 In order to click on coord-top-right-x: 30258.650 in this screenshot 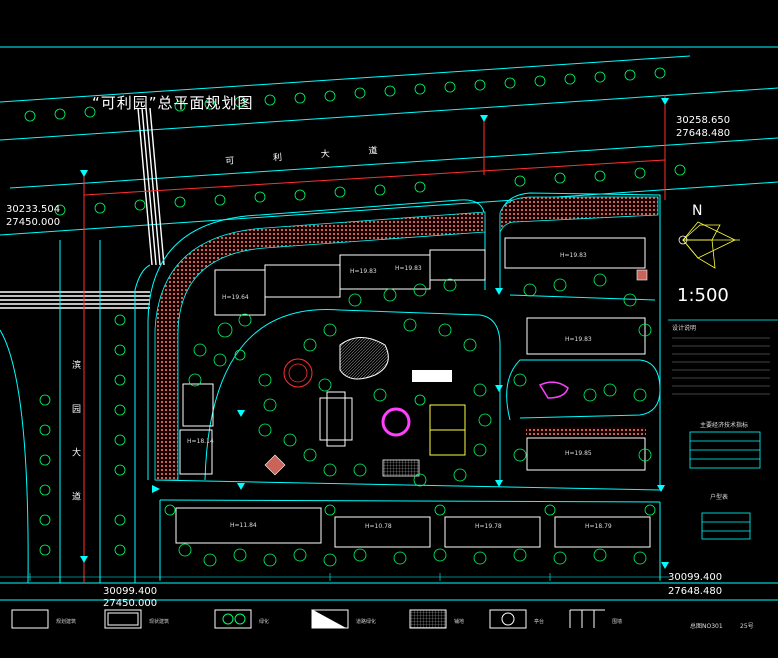, I will do `click(703, 120)`.